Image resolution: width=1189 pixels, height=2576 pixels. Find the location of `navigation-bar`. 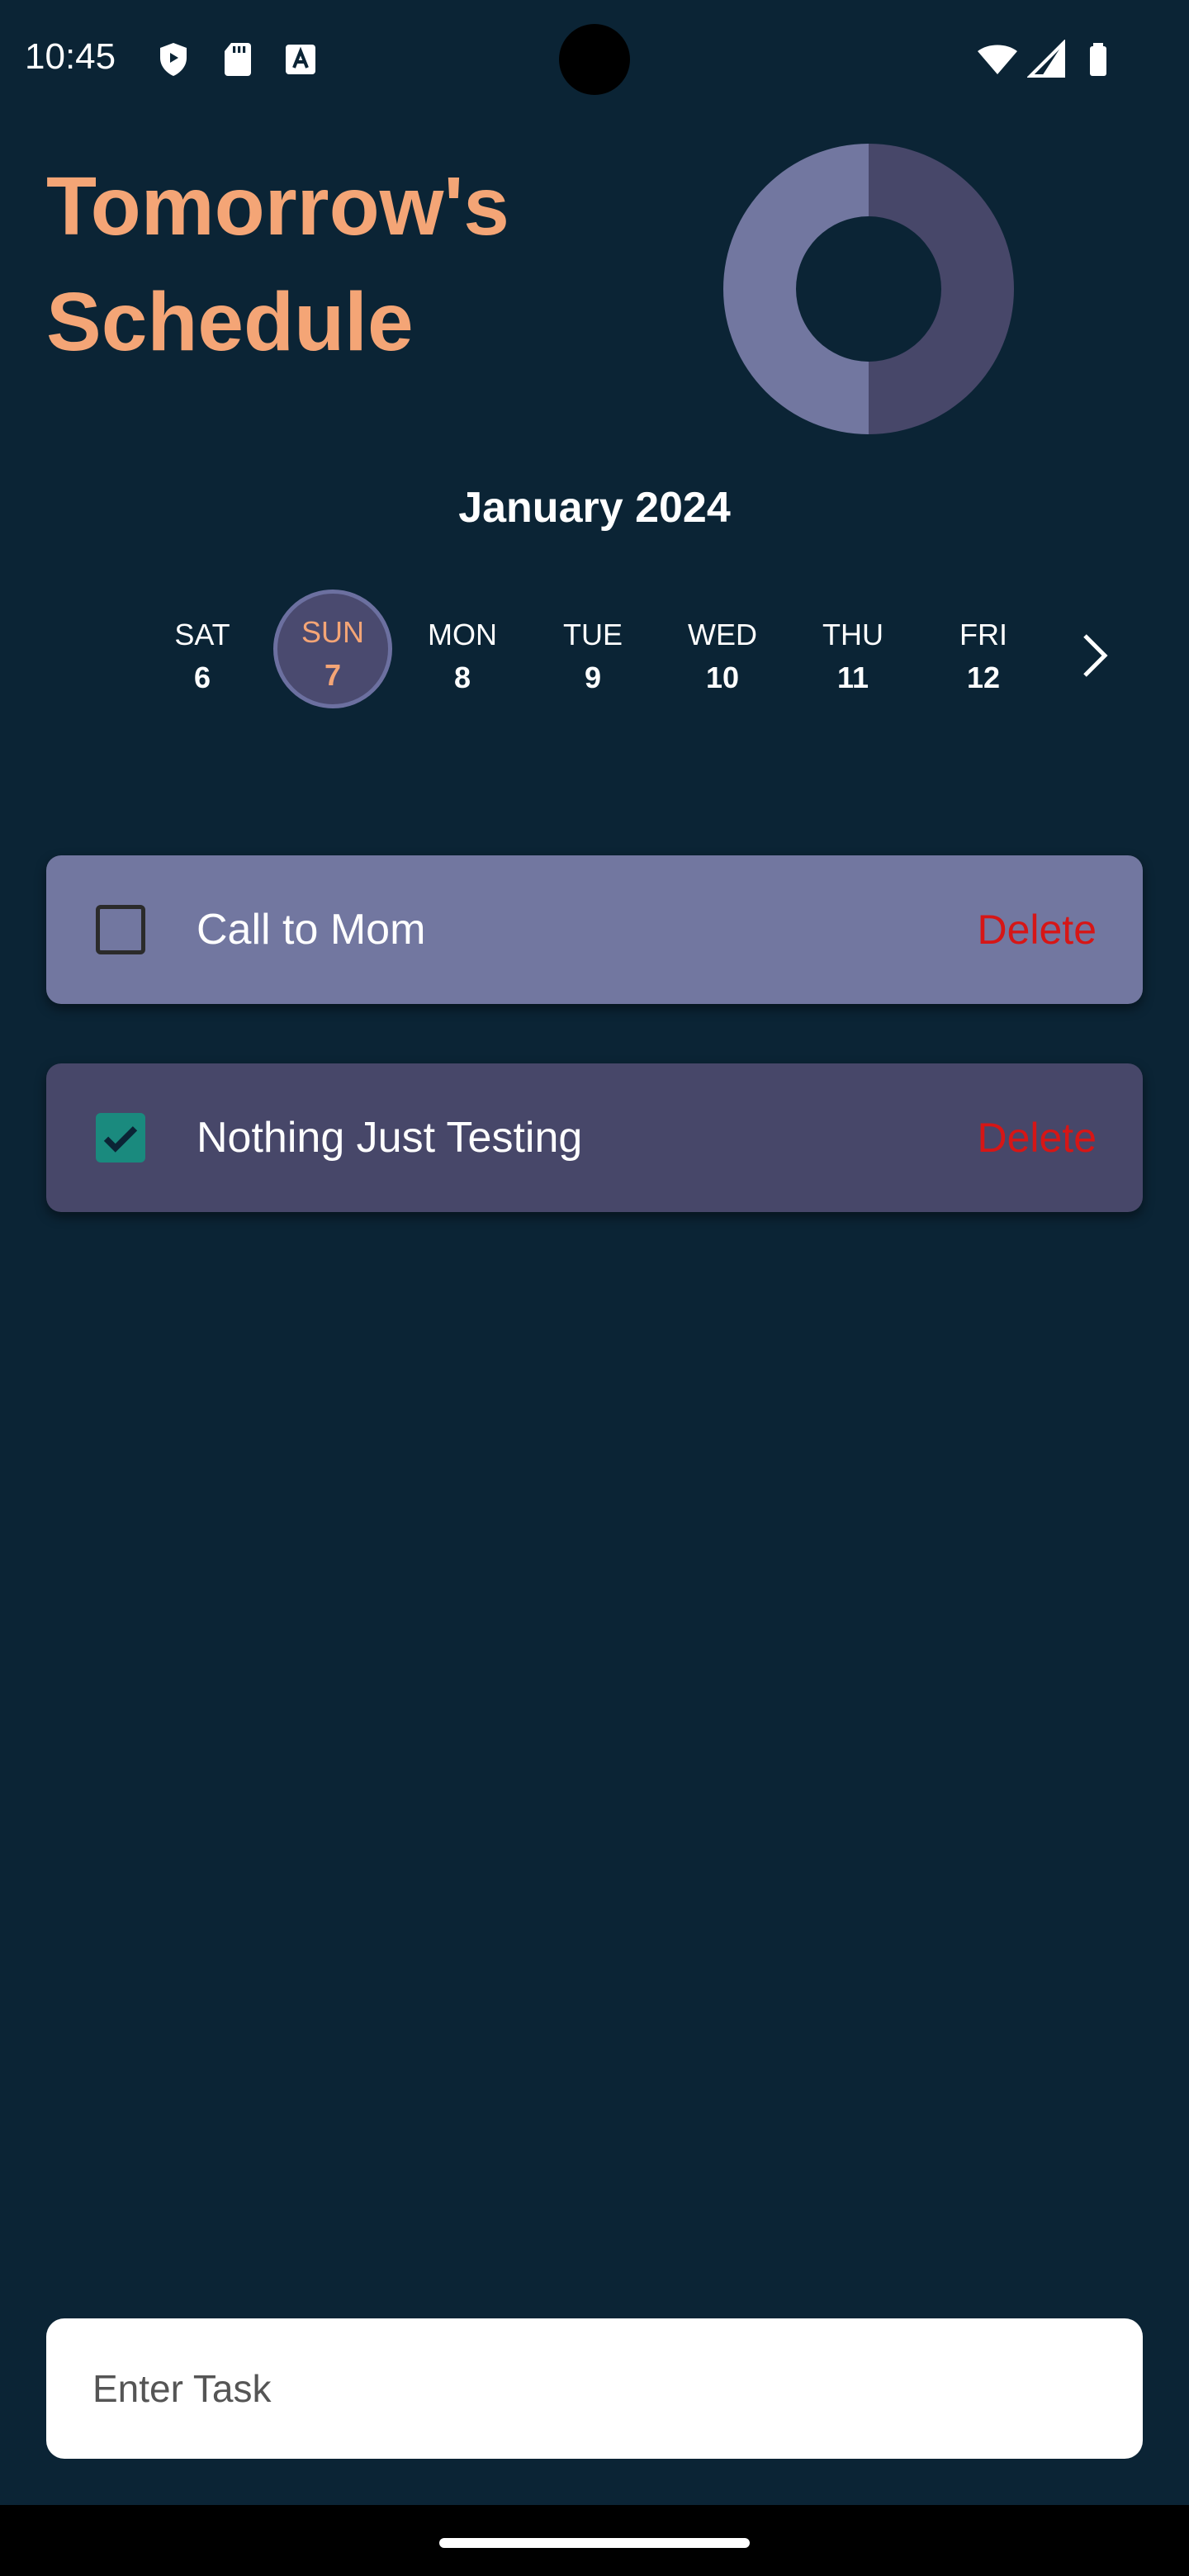

navigation-bar is located at coordinates (594, 2540).